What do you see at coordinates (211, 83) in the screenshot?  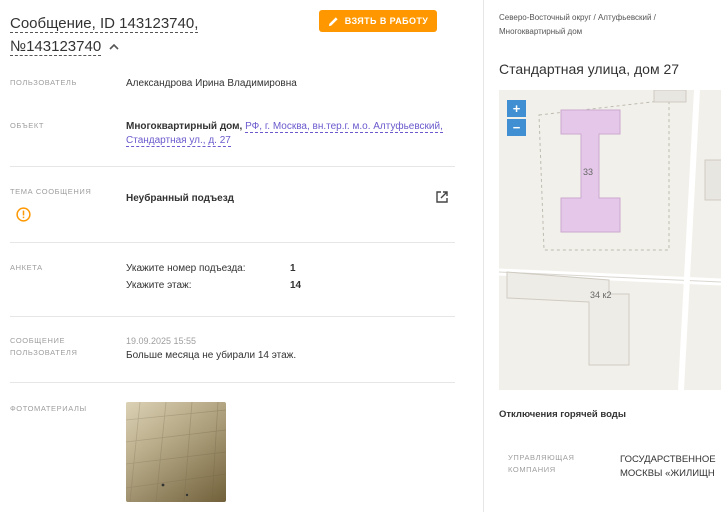 I see `user-value: Александрова Ирина Владимировна` at bounding box center [211, 83].